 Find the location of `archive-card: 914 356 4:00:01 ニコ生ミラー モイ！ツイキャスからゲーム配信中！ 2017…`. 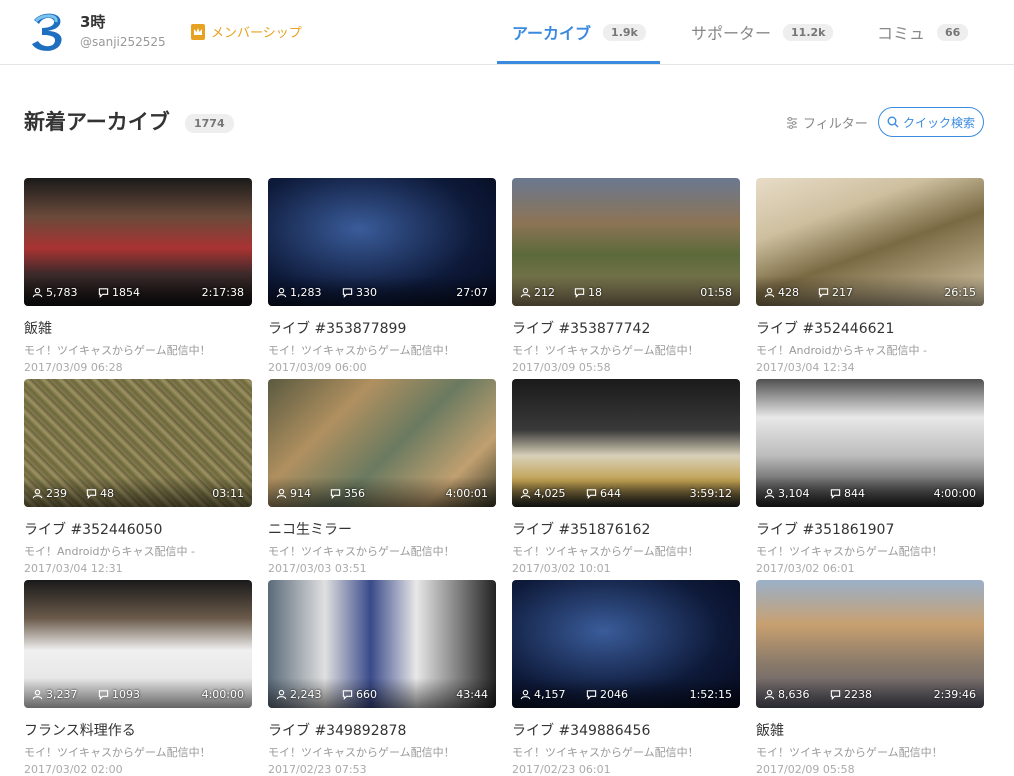

archive-card: 914 356 4:00:01 ニコ生ミラー モイ！ツイキャスからゲーム配信中！ 2017… is located at coordinates (382, 477).